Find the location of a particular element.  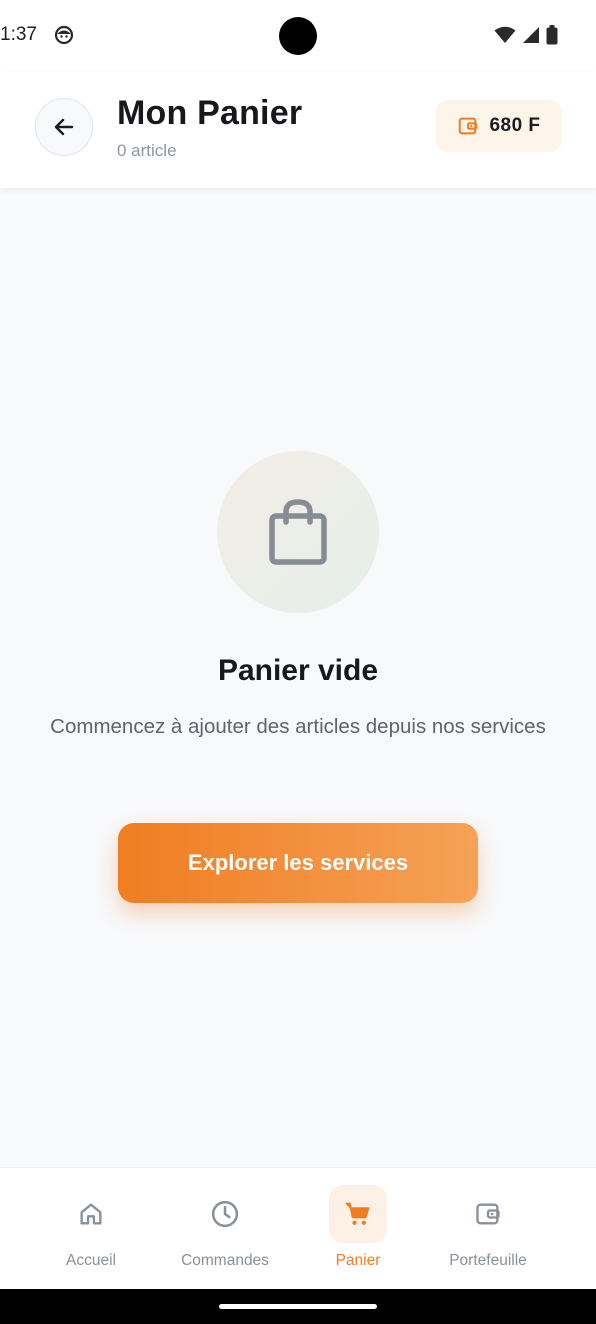

status-icons is located at coordinates (526, 35).